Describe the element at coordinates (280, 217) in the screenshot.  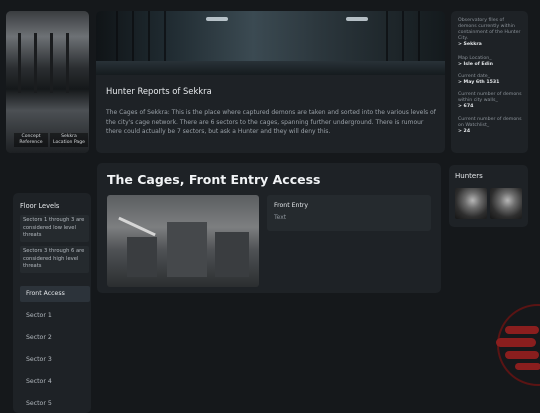
I see `front-entry-text: Text` at that location.